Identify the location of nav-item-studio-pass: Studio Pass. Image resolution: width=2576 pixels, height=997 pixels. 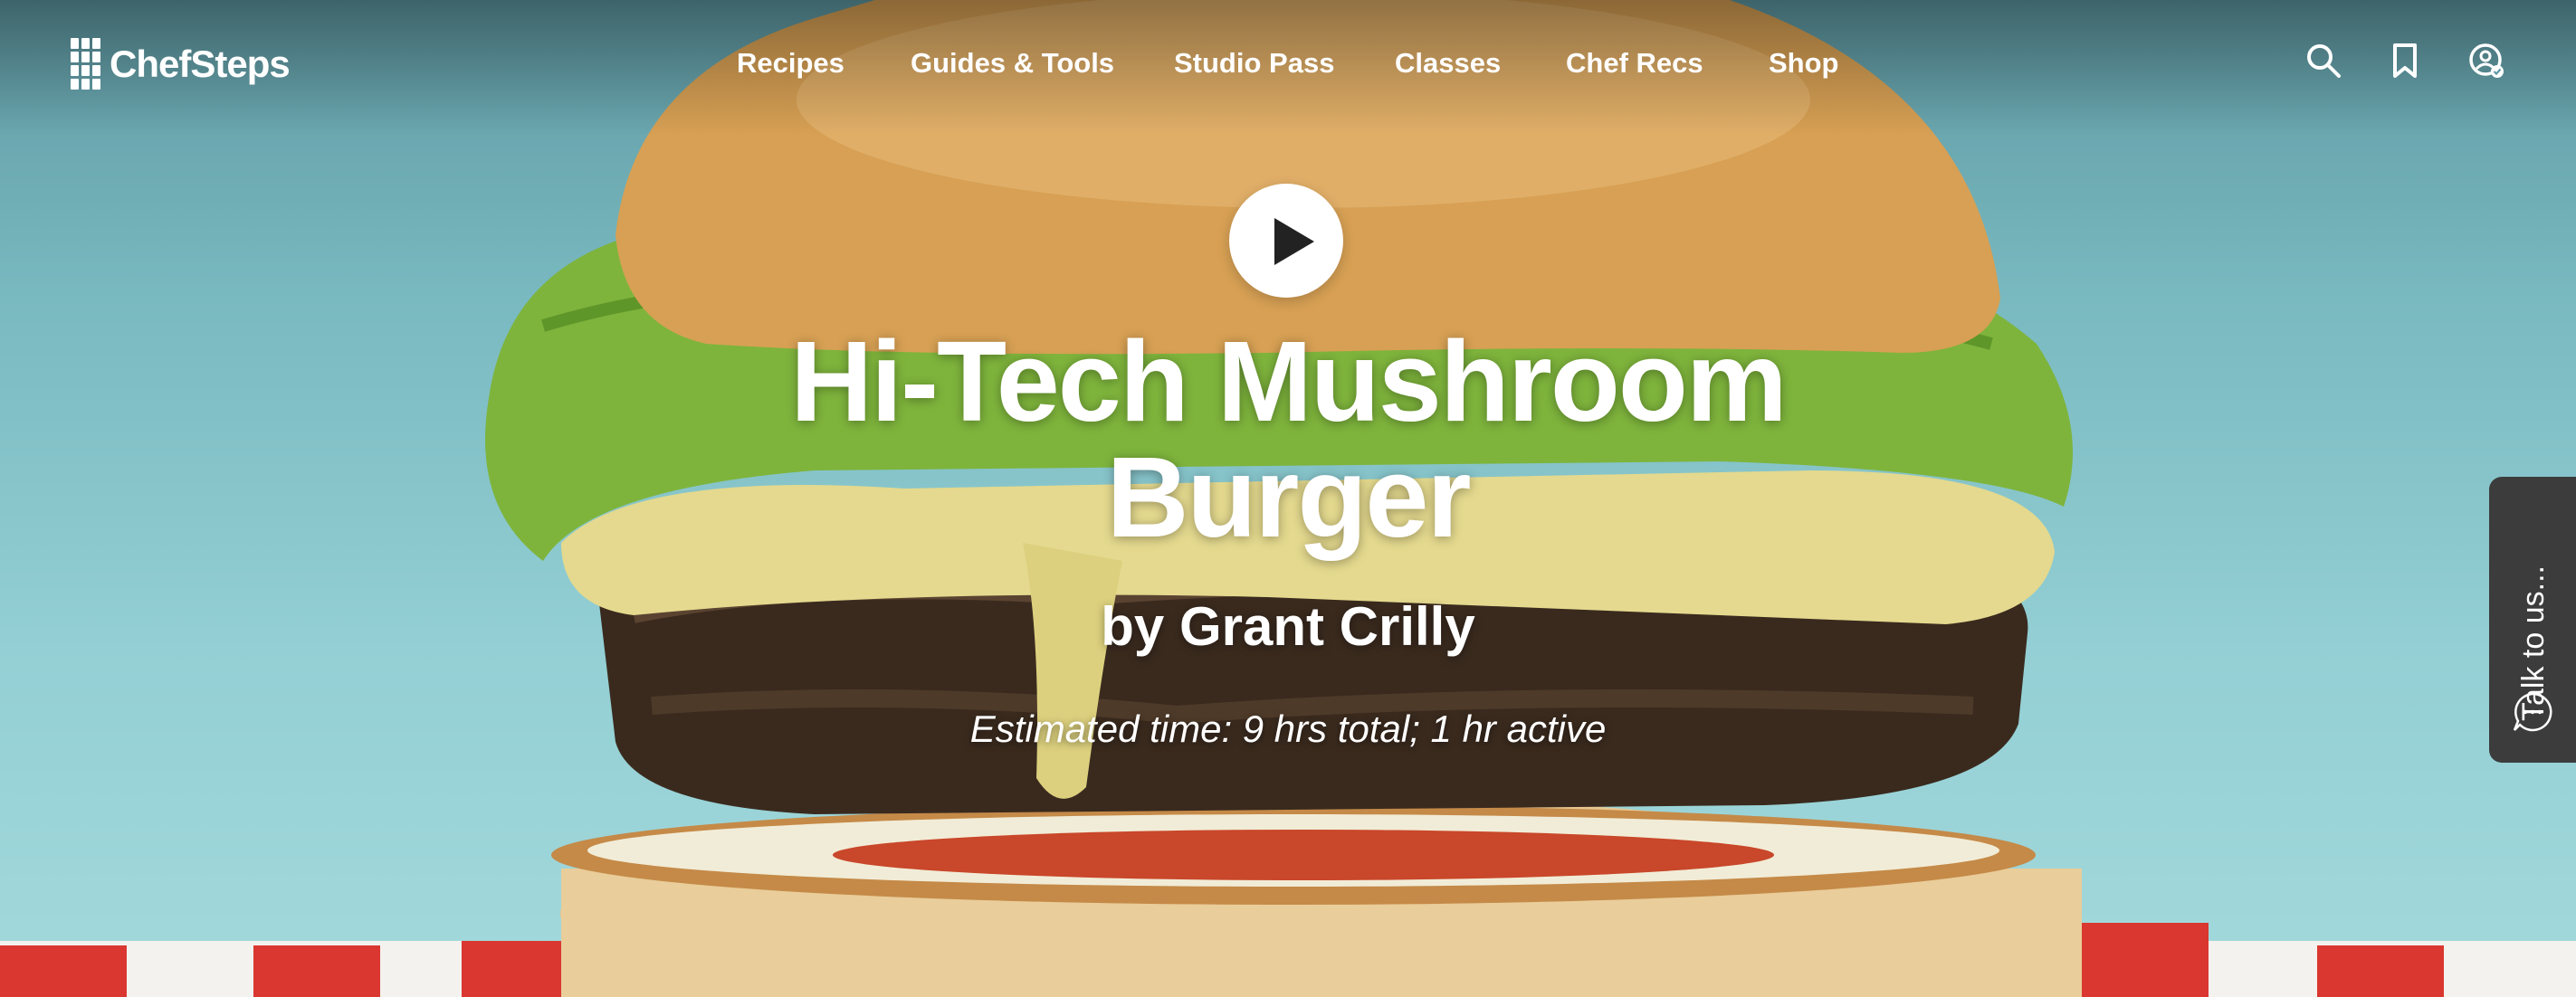
(1254, 63).